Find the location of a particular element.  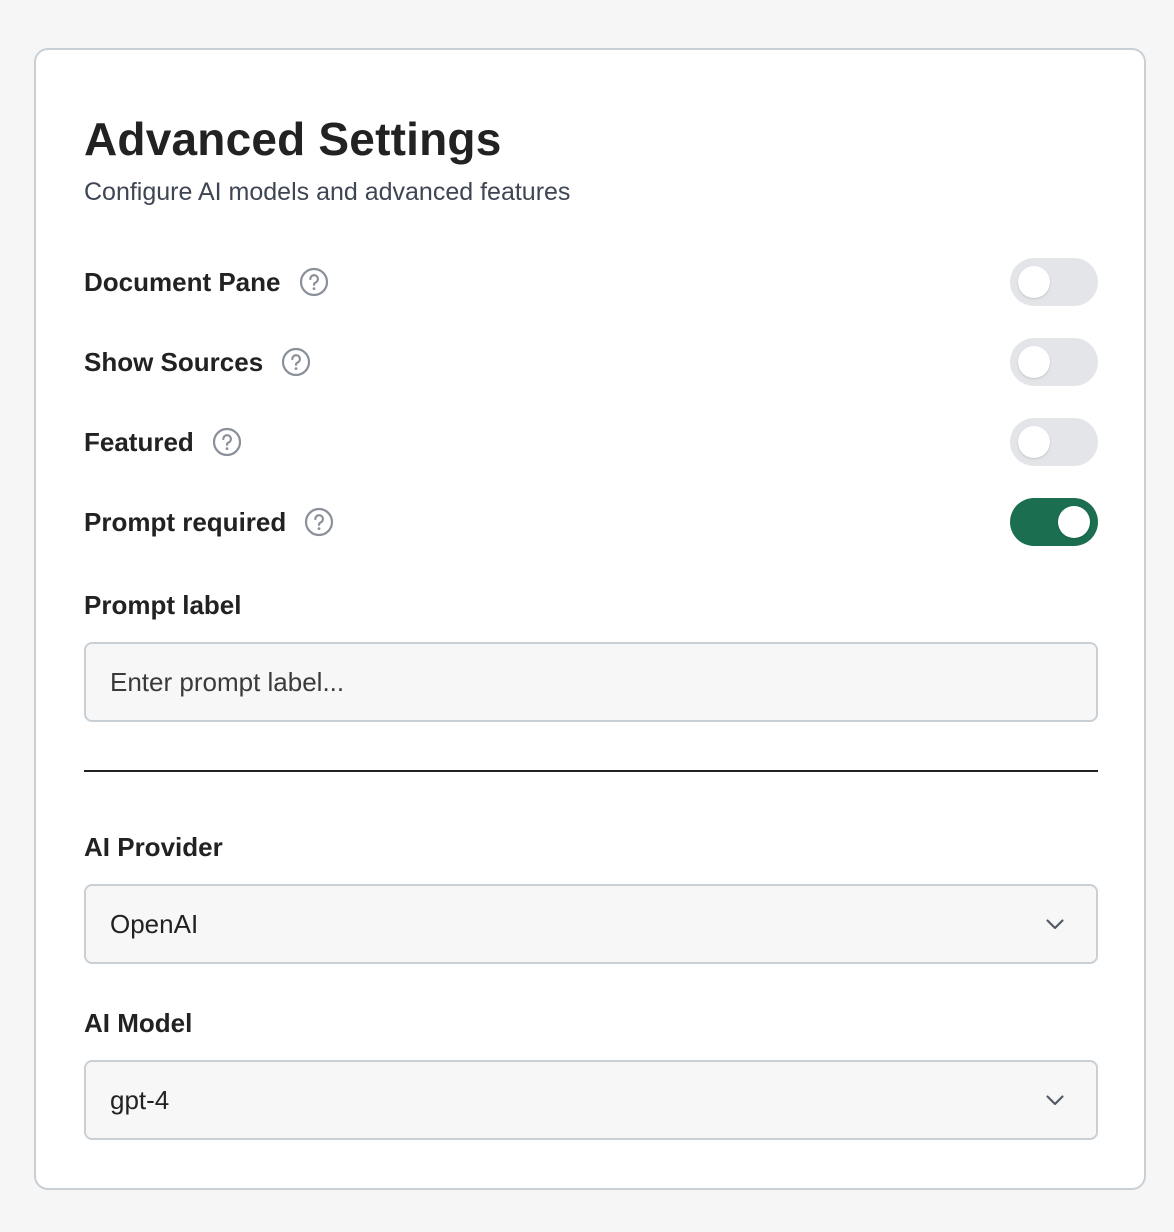

toggle-row-featured: Featured is located at coordinates (591, 442).